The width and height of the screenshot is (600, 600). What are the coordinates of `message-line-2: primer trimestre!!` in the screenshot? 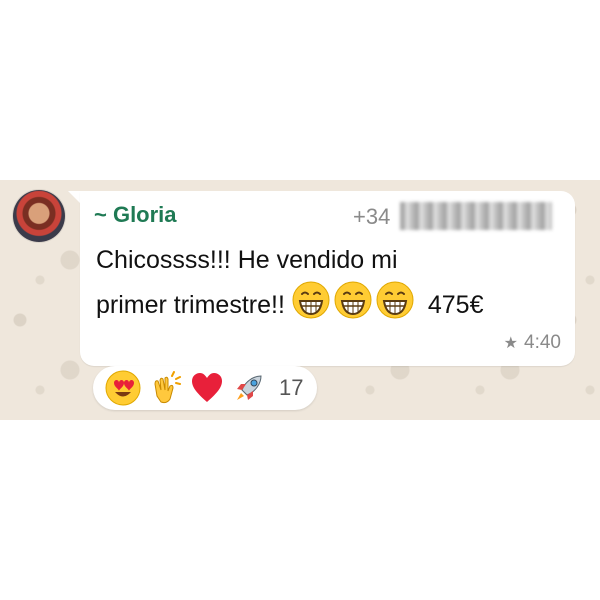 It's located at (190, 305).